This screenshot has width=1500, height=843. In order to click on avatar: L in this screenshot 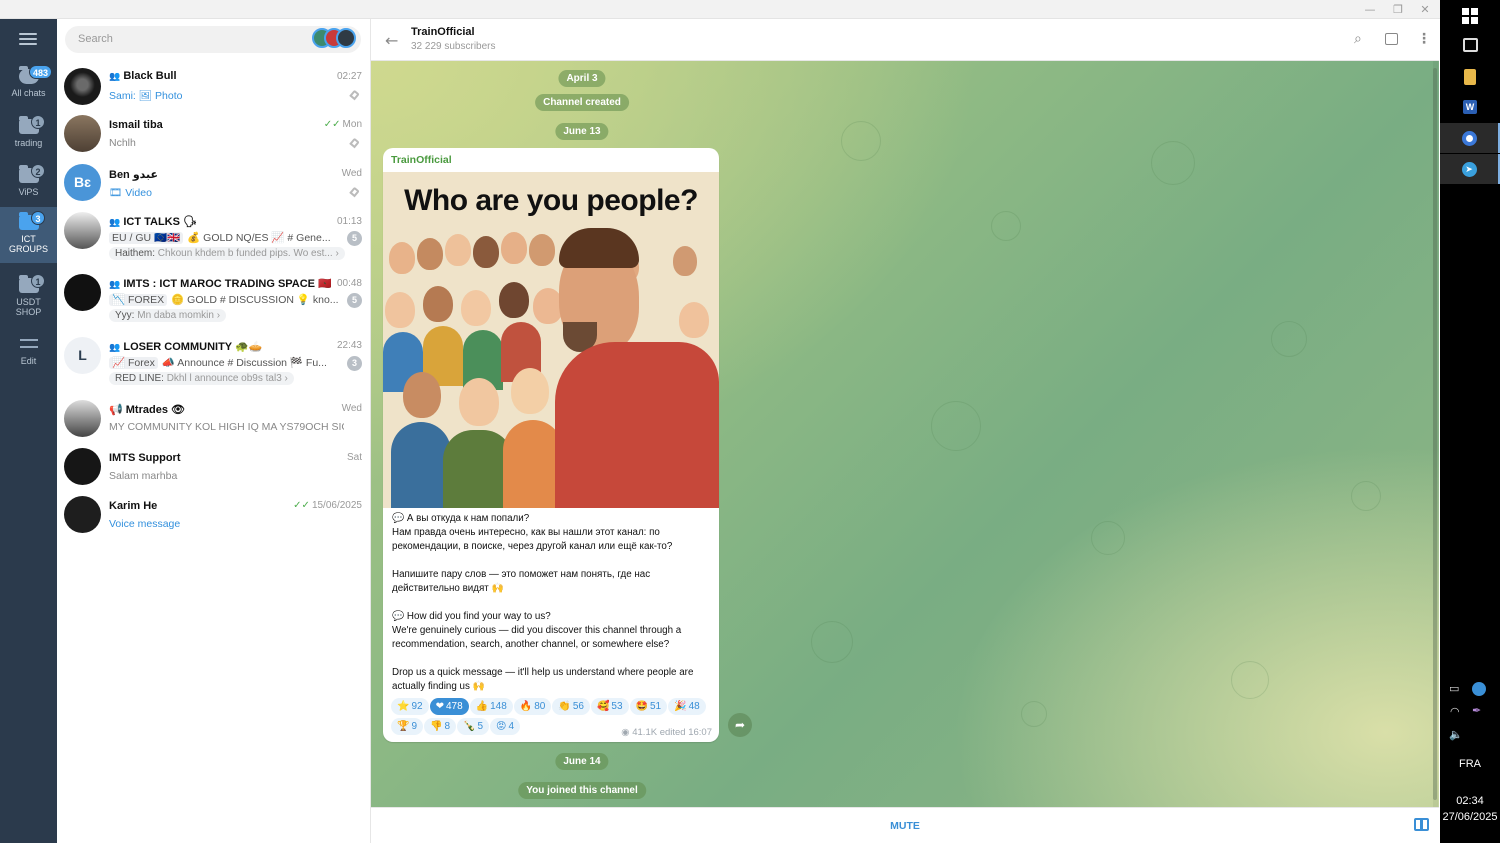, I will do `click(82, 355)`.